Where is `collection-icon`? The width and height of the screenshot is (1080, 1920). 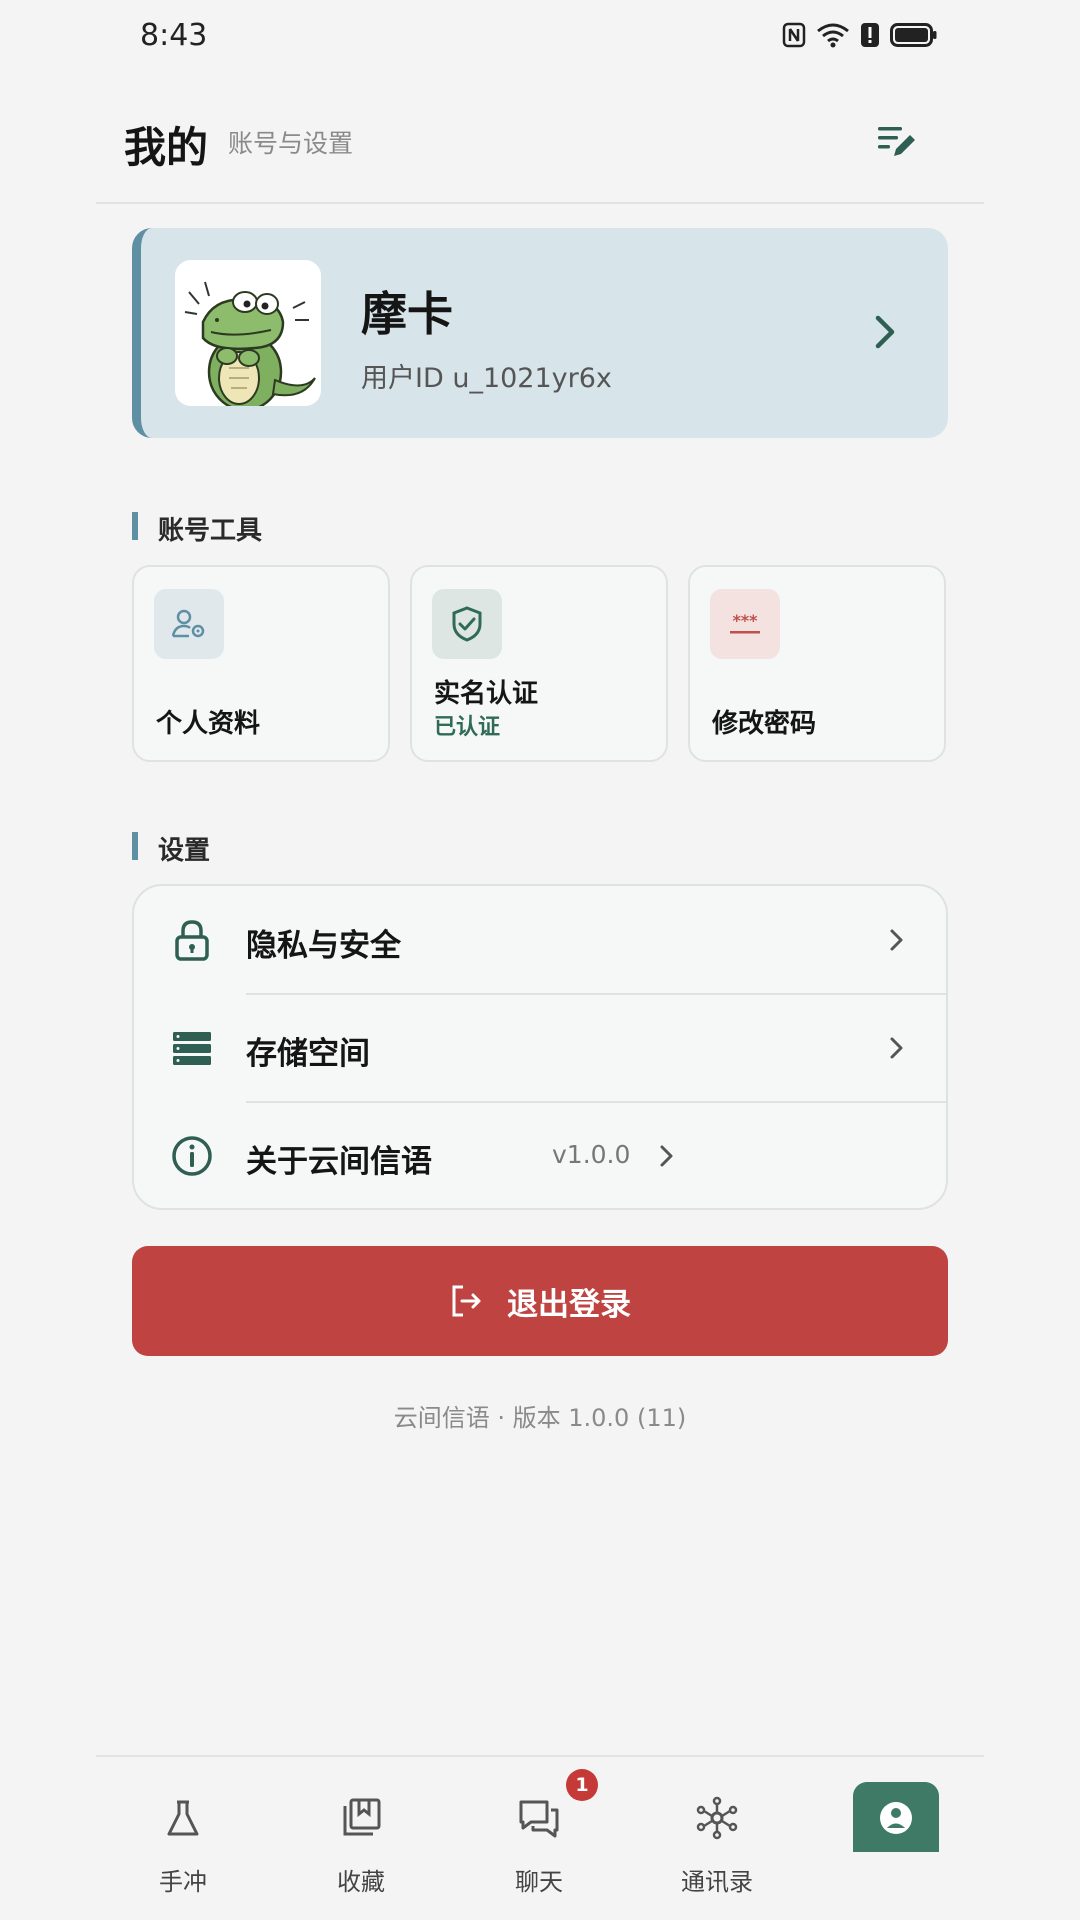
collection-icon is located at coordinates (362, 1817).